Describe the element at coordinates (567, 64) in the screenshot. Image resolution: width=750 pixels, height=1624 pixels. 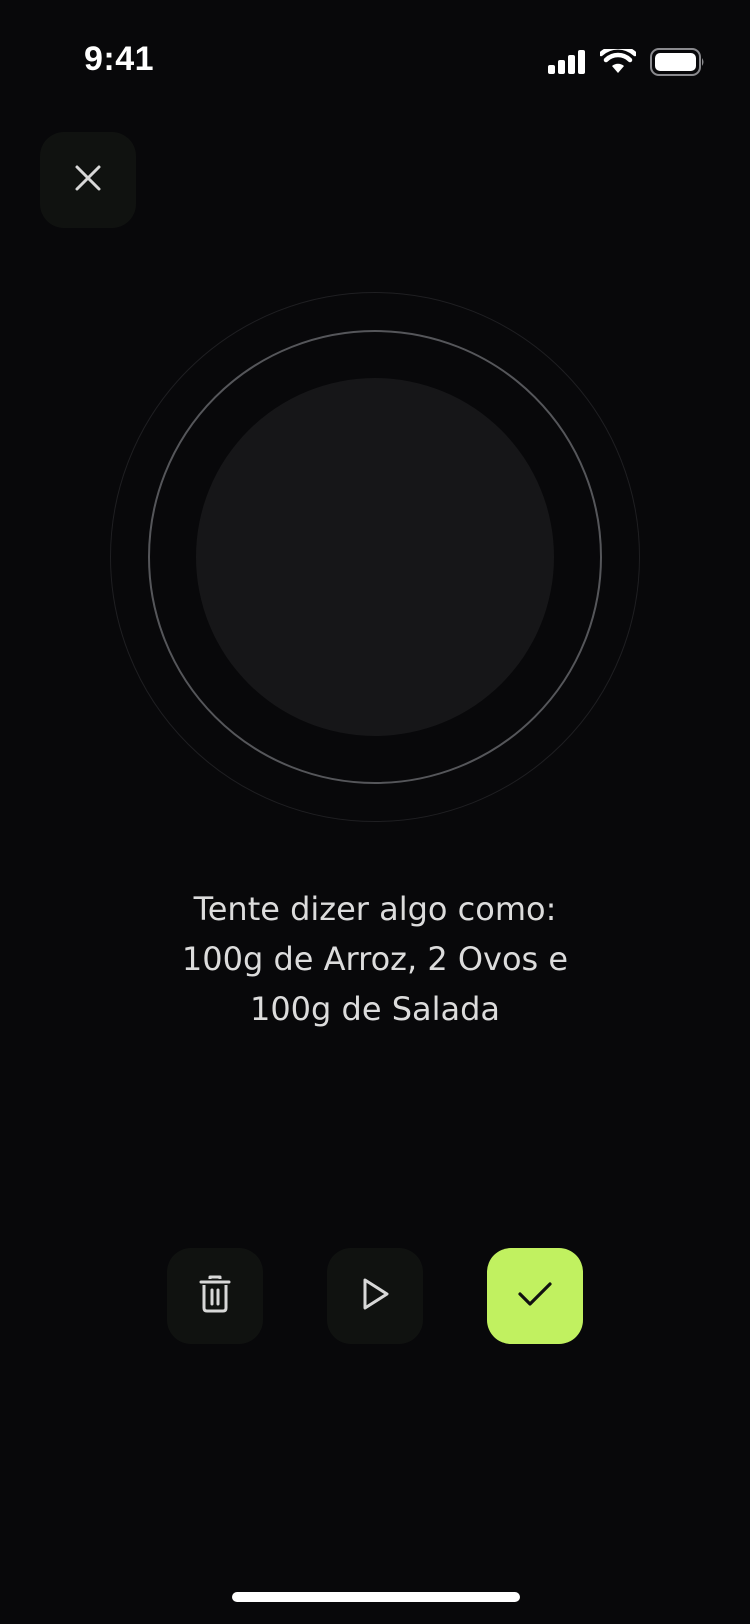
I see `cellular-signal-icon` at that location.